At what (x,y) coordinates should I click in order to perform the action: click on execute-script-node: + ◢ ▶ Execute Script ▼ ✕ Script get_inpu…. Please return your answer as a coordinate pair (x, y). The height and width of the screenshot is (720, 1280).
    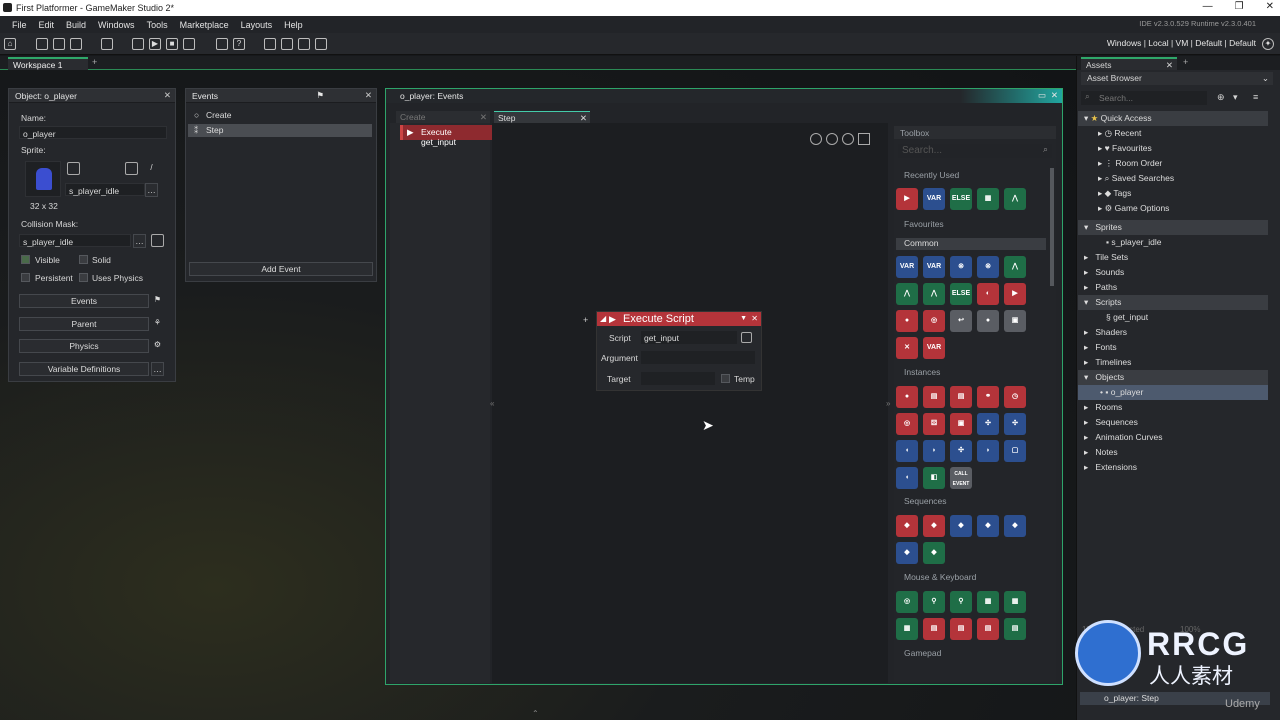
    Looking at the image, I should click on (672, 351).